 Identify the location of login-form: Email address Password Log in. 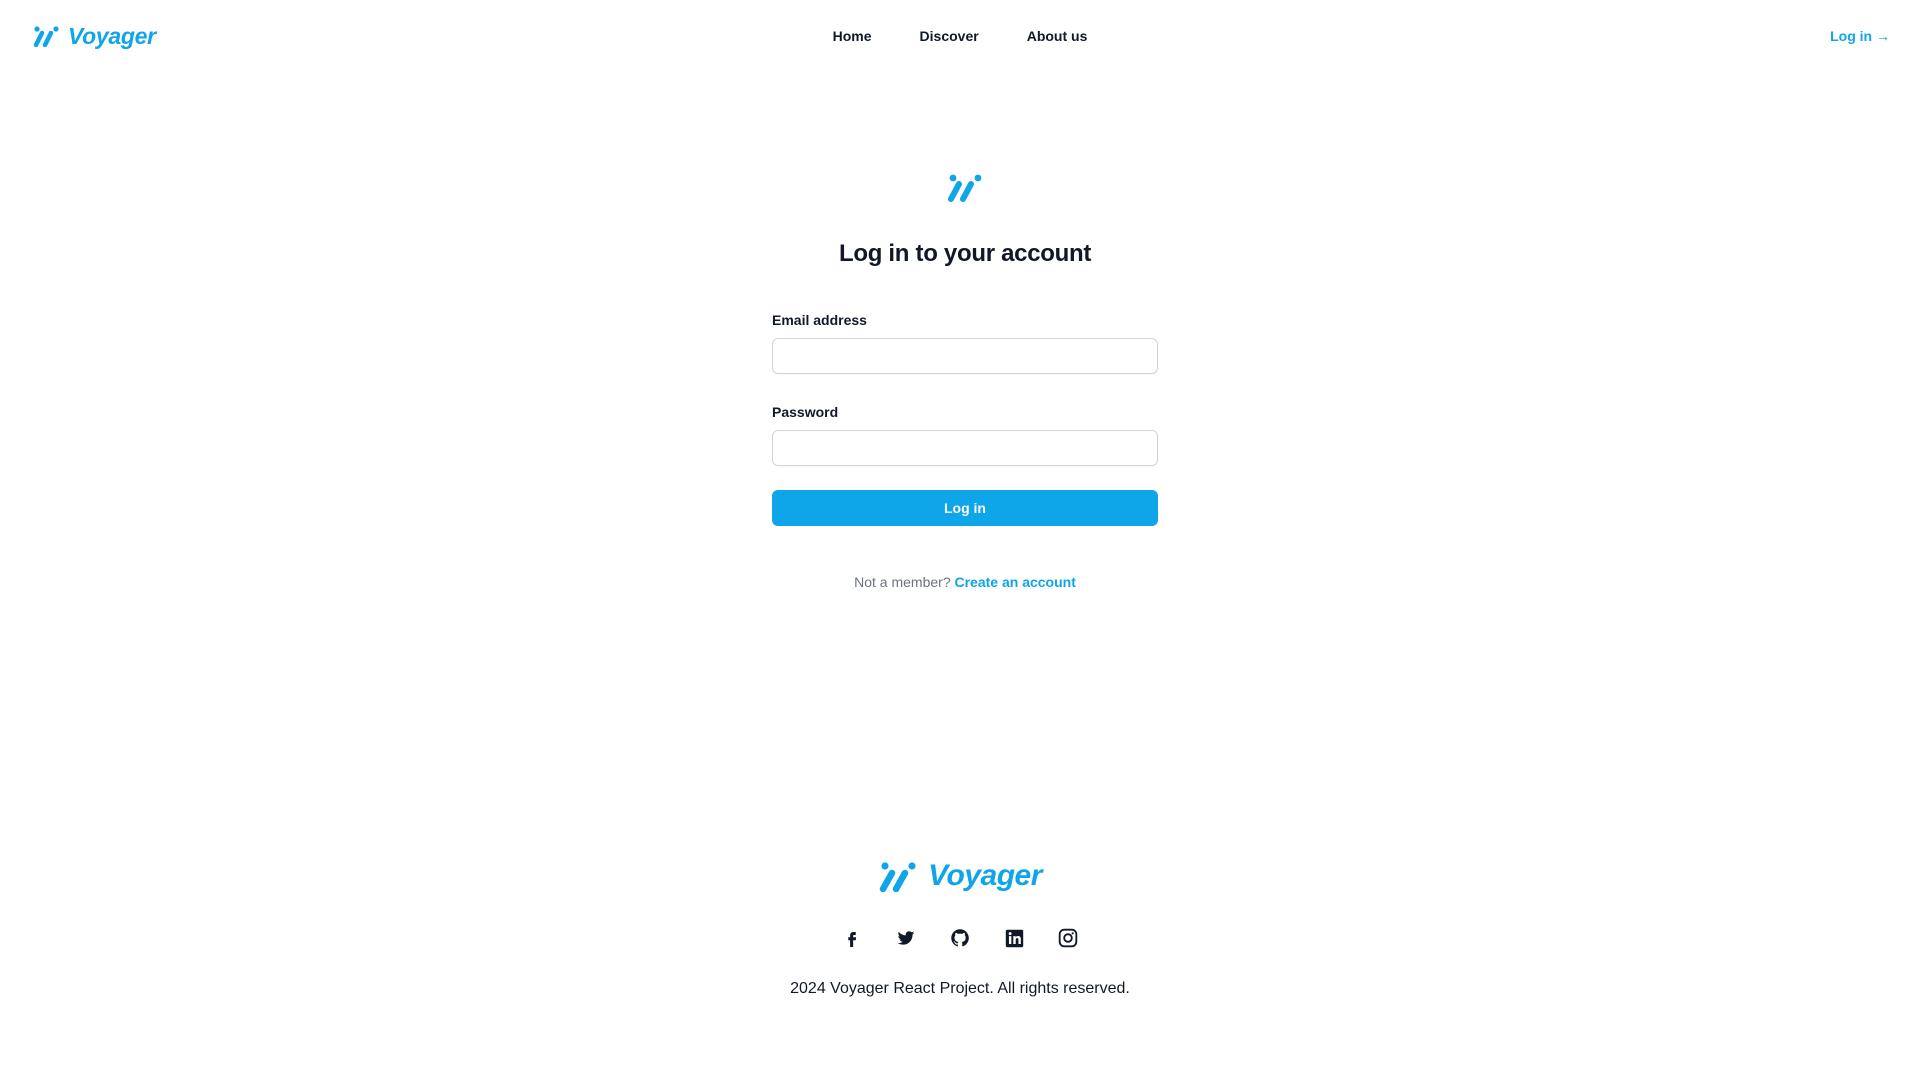
(965, 418).